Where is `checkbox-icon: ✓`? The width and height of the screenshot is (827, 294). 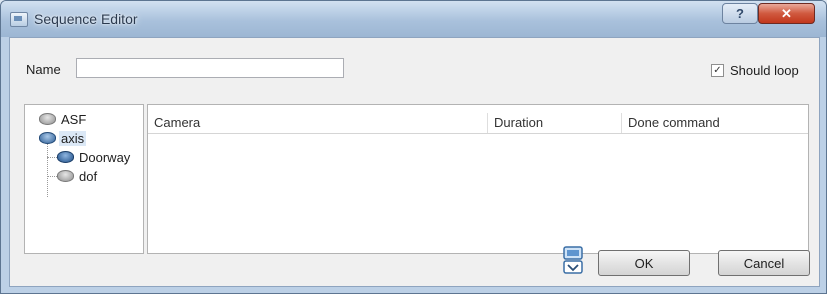 checkbox-icon: ✓ is located at coordinates (717, 70).